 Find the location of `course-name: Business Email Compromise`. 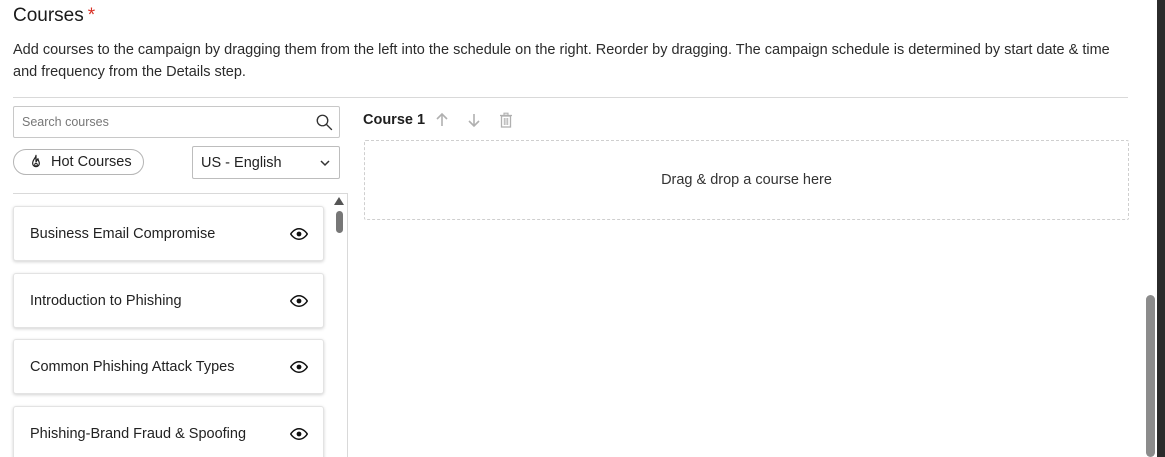

course-name: Business Email Compromise is located at coordinates (123, 233).